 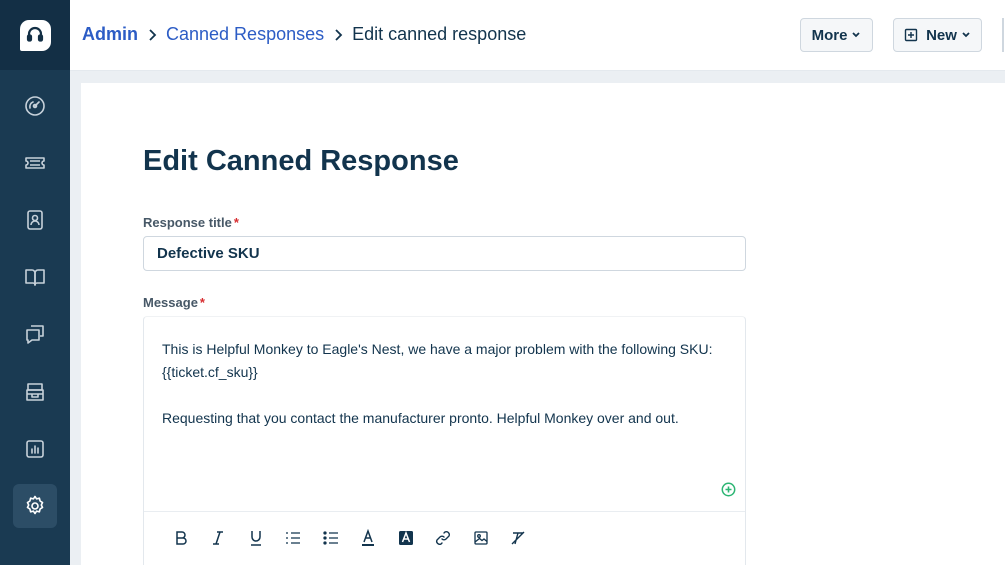 I want to click on bar-chart-icon, so click(x=35, y=449).